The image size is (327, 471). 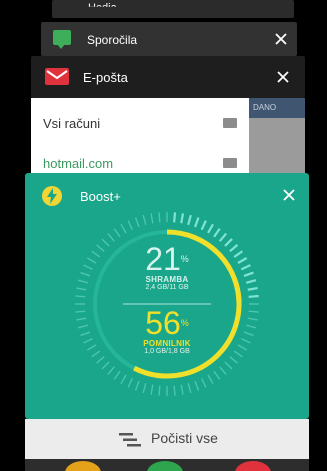 I want to click on recents-card-messages: Sporočila, so click(x=169, y=39).